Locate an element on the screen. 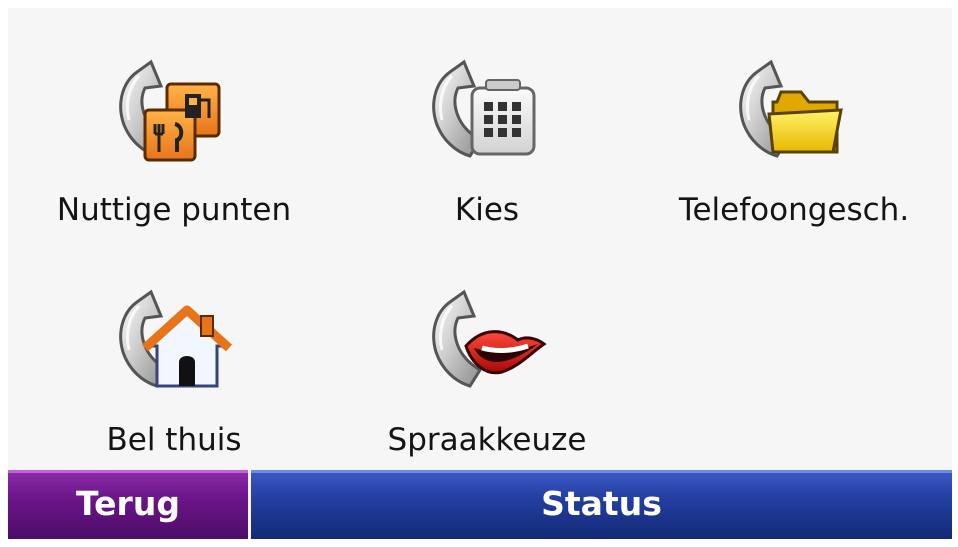 The height and width of the screenshot is (547, 958). menu-item-label: Spraakkeuze is located at coordinates (487, 440).